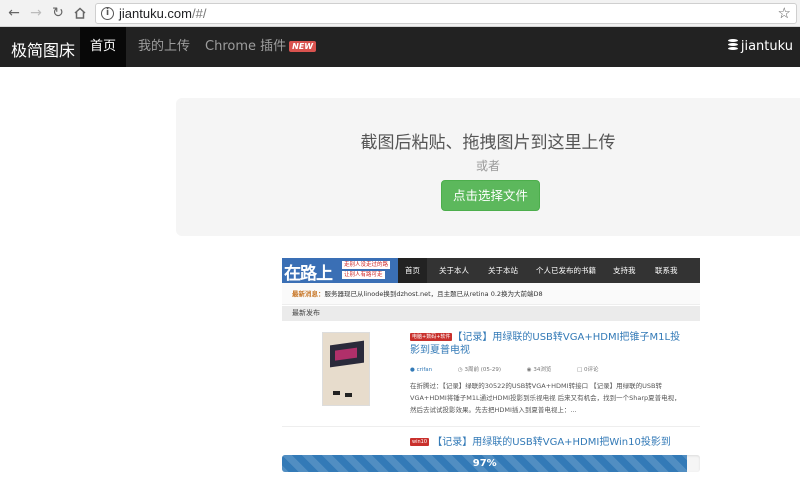 The width and height of the screenshot is (800, 495). I want to click on preview-divider, so click(491, 426).